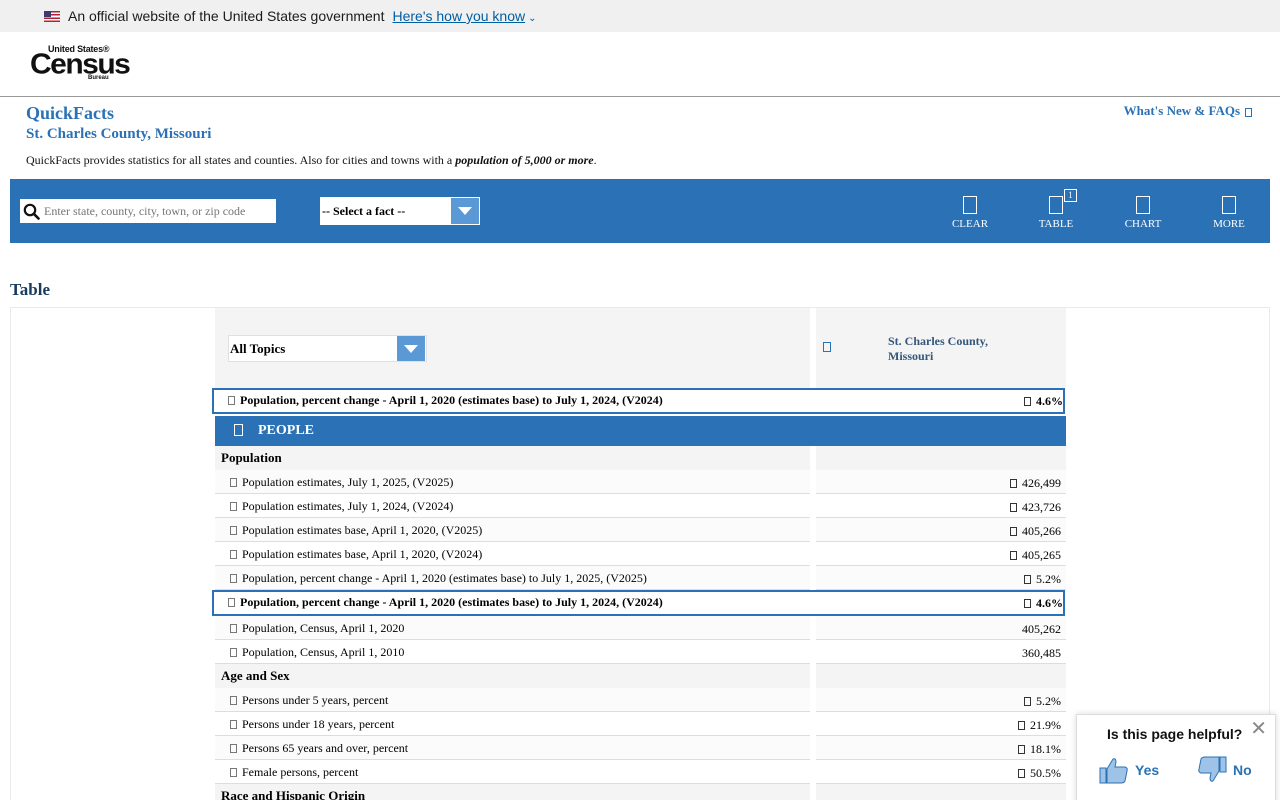 The height and width of the screenshot is (800, 1280). What do you see at coordinates (119, 134) in the screenshot?
I see `geography-subtitle: St. Charles County, Missouri` at bounding box center [119, 134].